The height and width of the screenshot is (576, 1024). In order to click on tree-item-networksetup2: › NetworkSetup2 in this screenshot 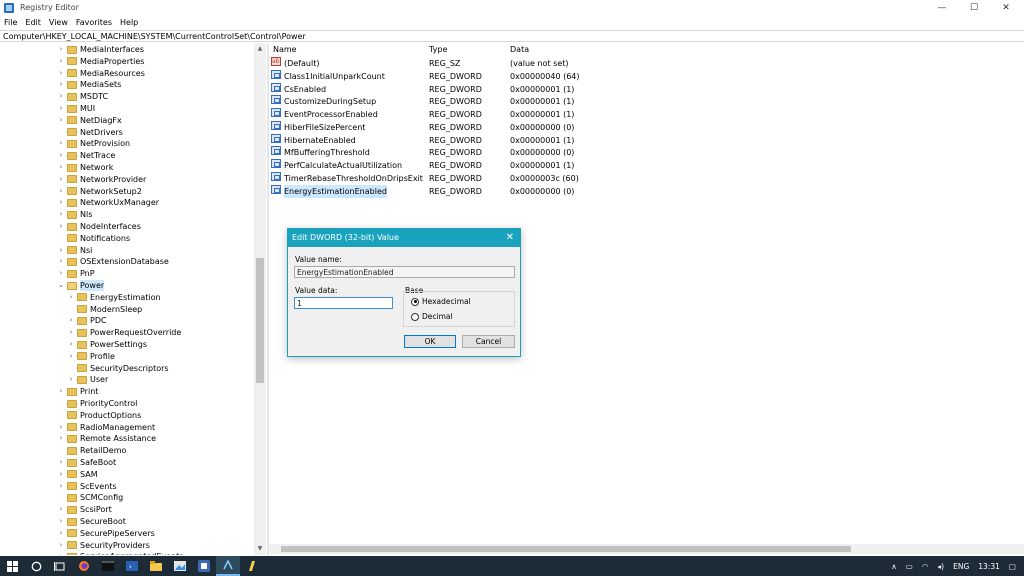, I will do `click(99, 191)`.